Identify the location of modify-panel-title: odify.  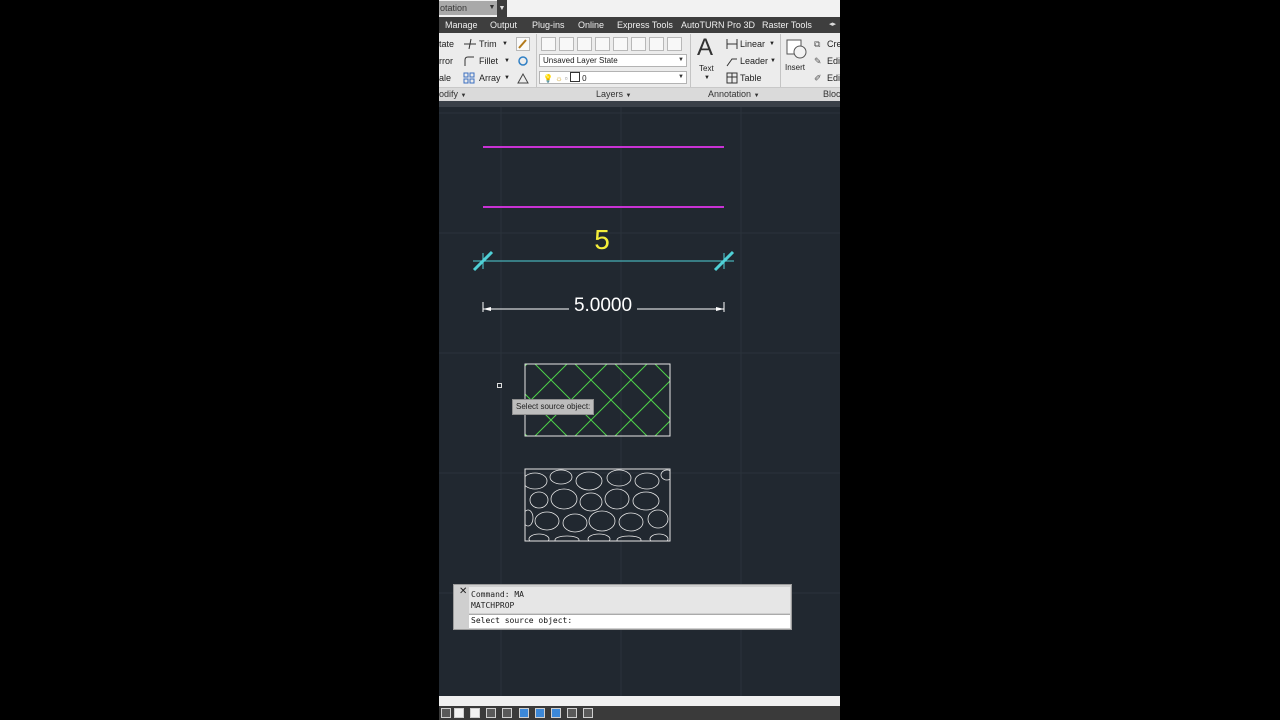
(449, 94).